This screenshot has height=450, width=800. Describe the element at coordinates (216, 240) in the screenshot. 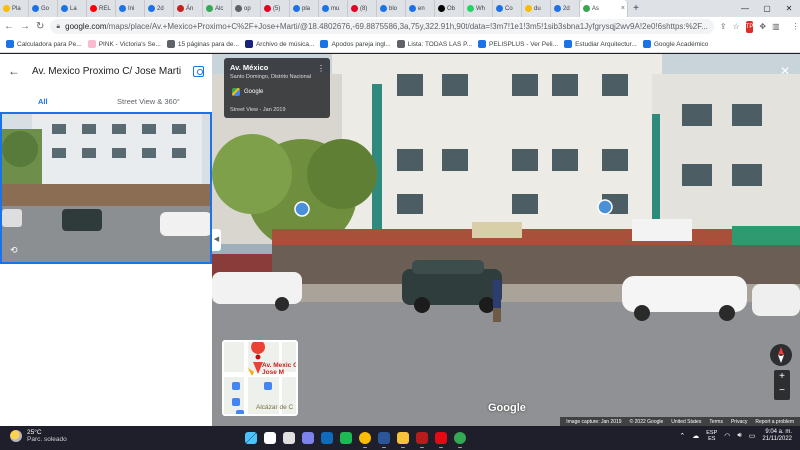

I see `collapse-panel-button: ◀` at that location.